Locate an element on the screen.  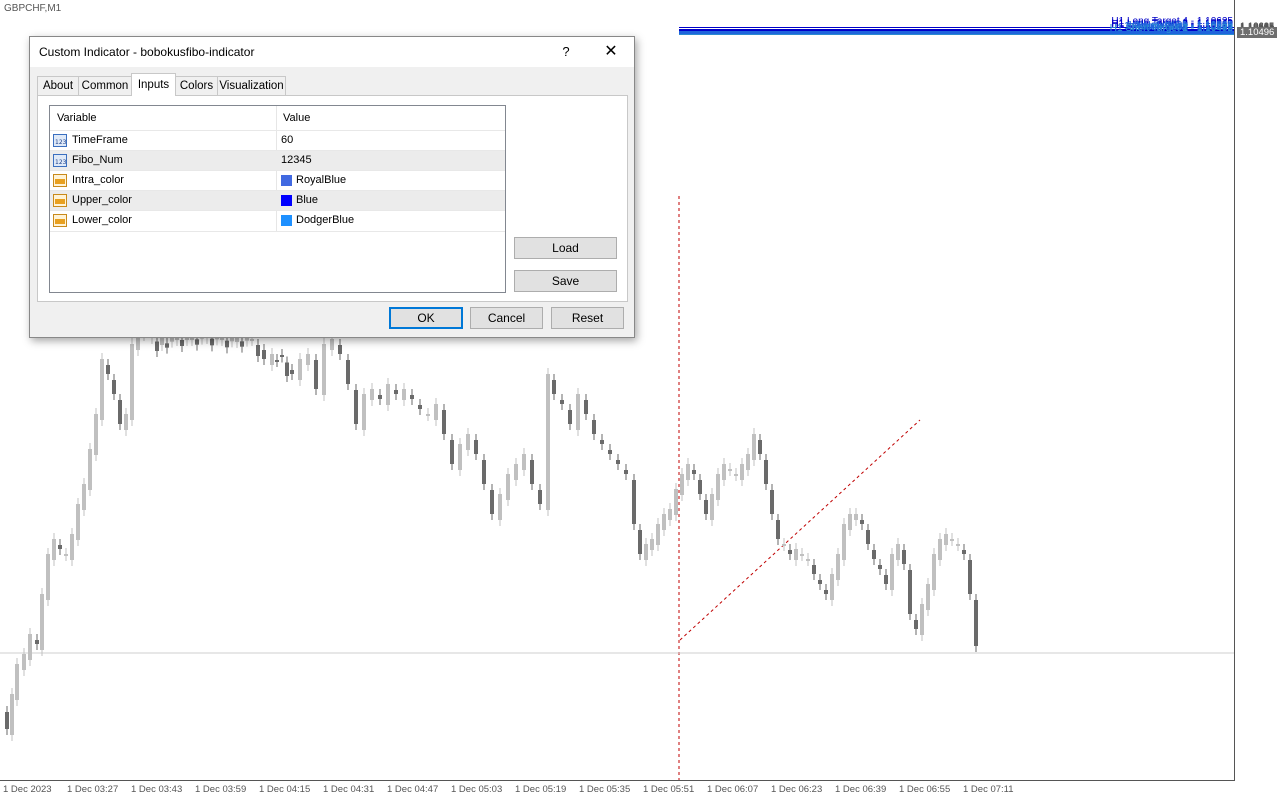
tab-visualization: Visualization is located at coordinates (251, 85).